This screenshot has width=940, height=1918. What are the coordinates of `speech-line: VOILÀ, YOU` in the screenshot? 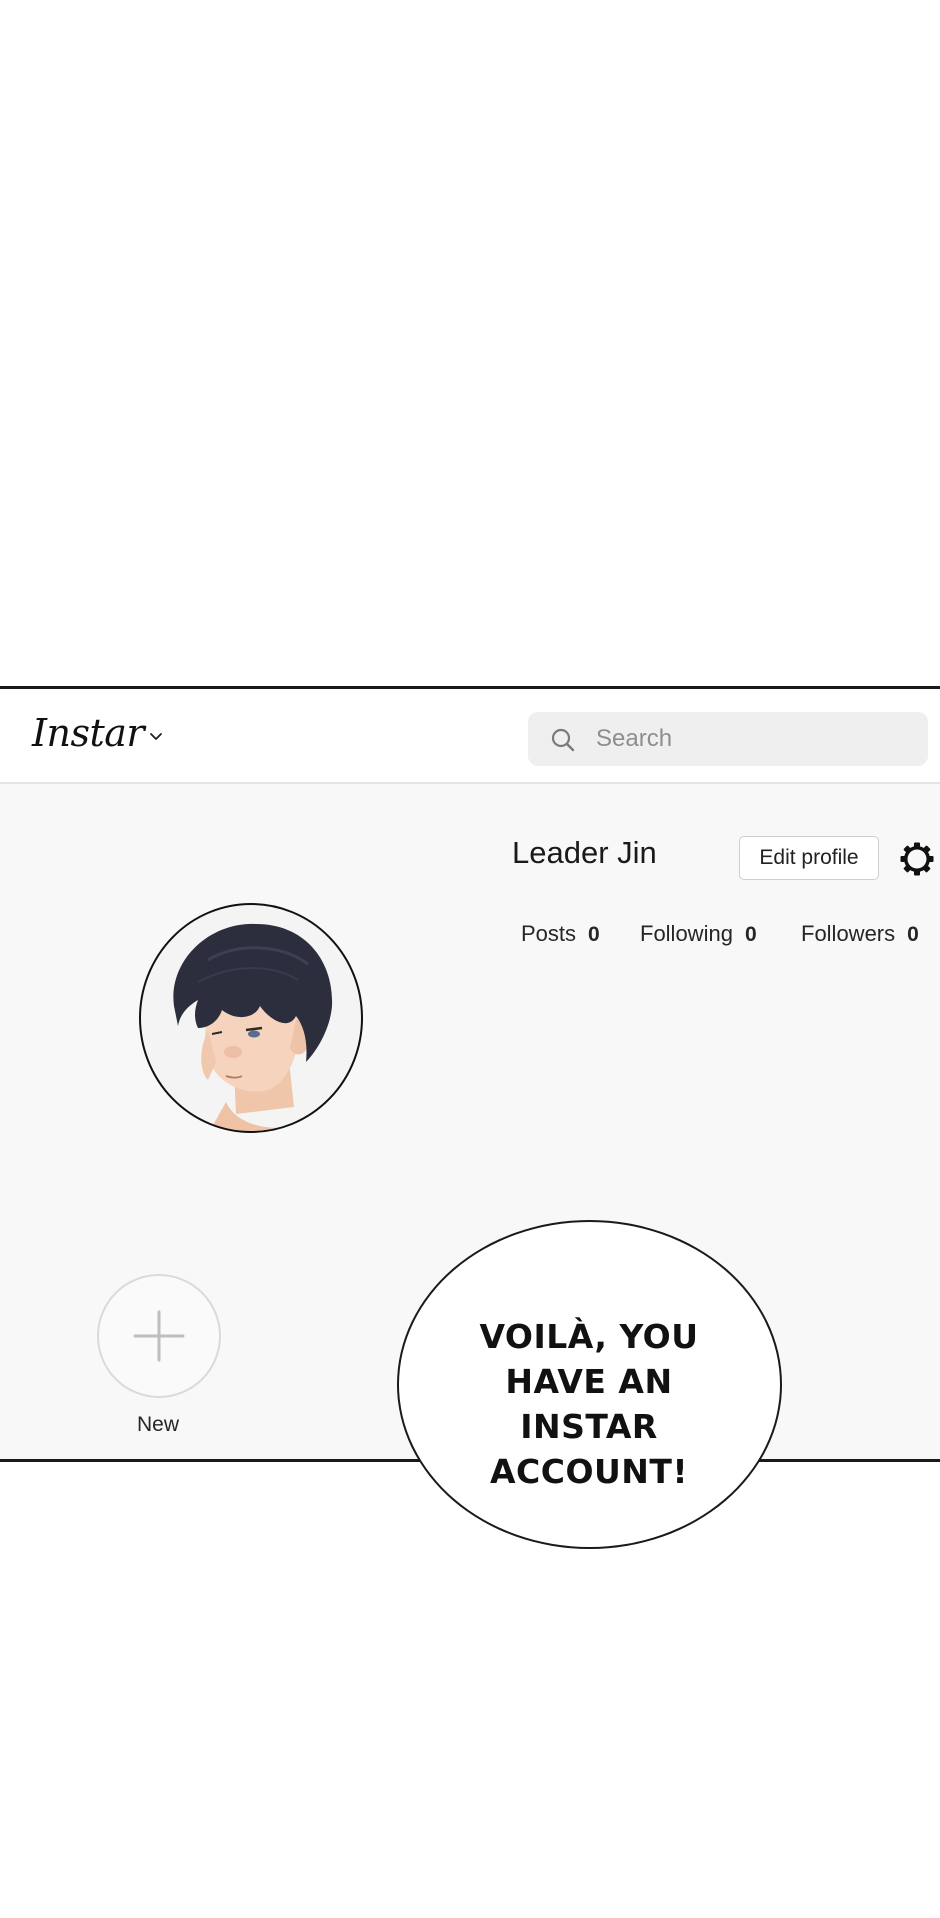 It's located at (589, 1336).